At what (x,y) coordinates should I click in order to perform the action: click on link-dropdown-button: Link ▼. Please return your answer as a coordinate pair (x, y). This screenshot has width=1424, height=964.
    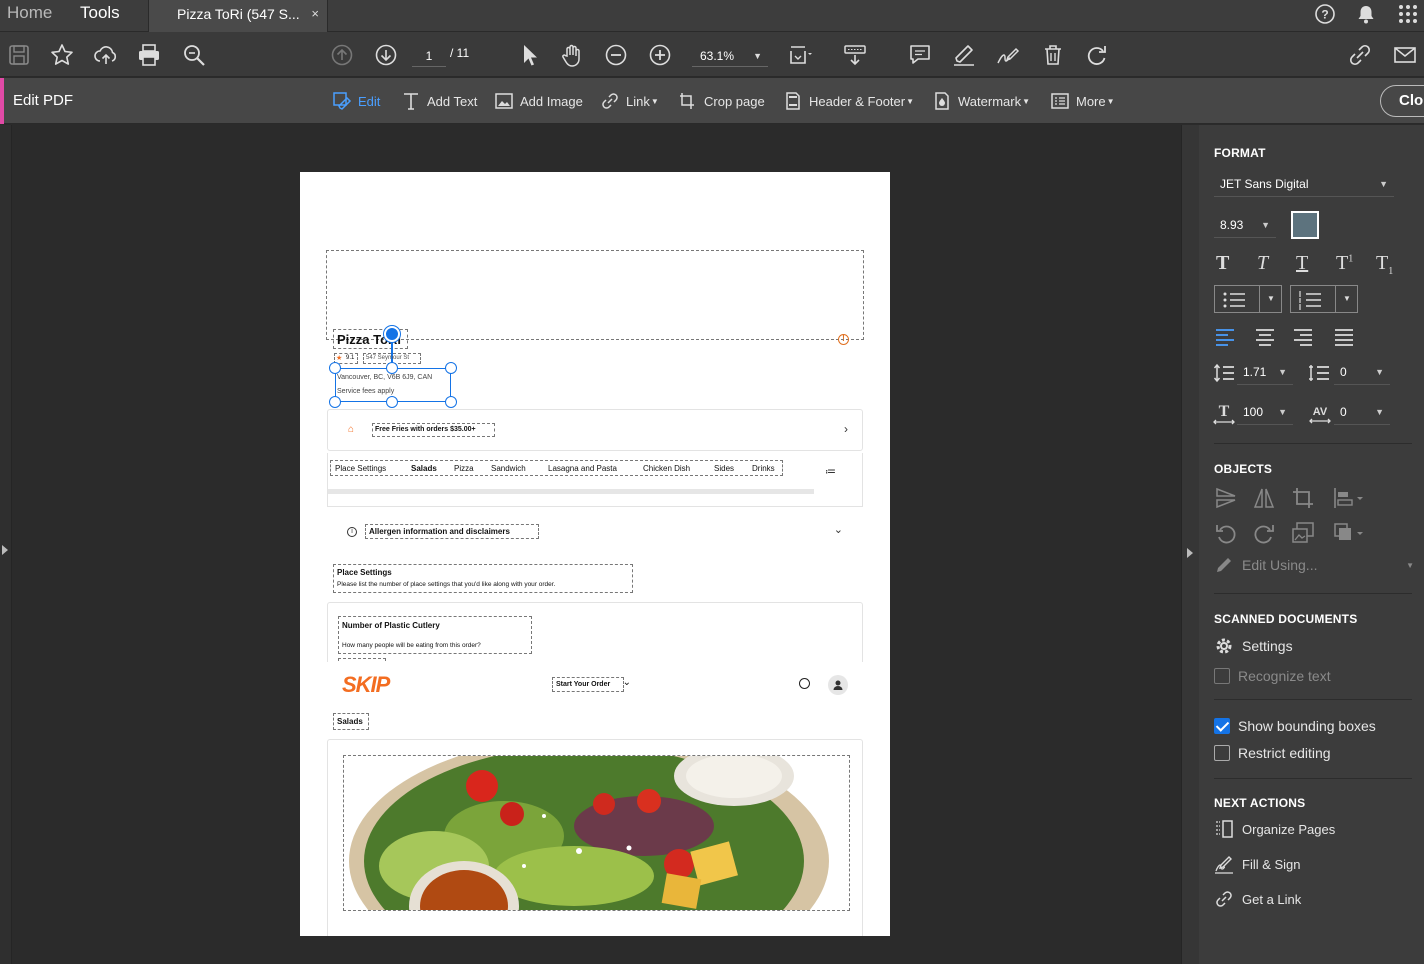
    Looking at the image, I should click on (629, 101).